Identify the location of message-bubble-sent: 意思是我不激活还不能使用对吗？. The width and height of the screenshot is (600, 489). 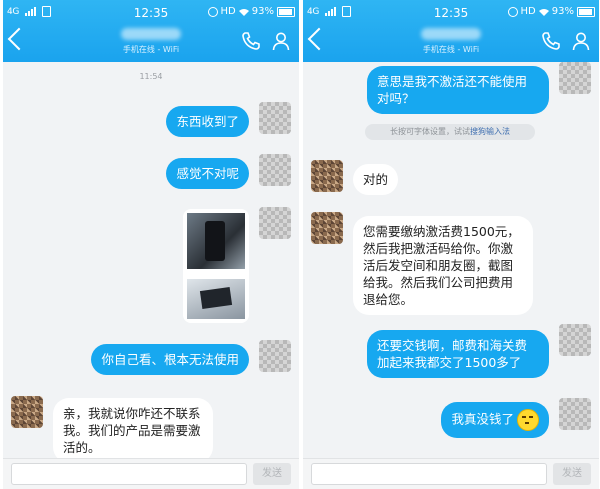
(458, 90).